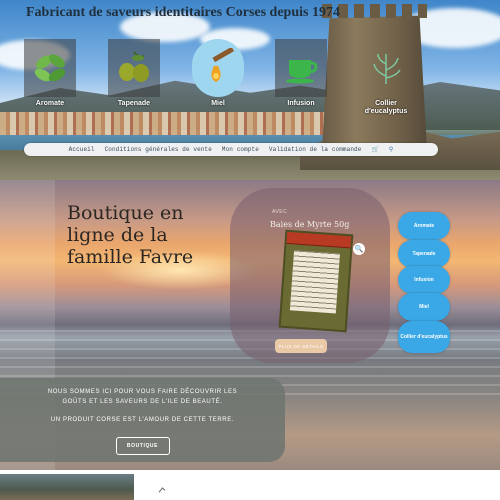 The width and height of the screenshot is (500, 500). What do you see at coordinates (386, 68) in the screenshot?
I see `eucalyptus-sprig-icon` at bounding box center [386, 68].